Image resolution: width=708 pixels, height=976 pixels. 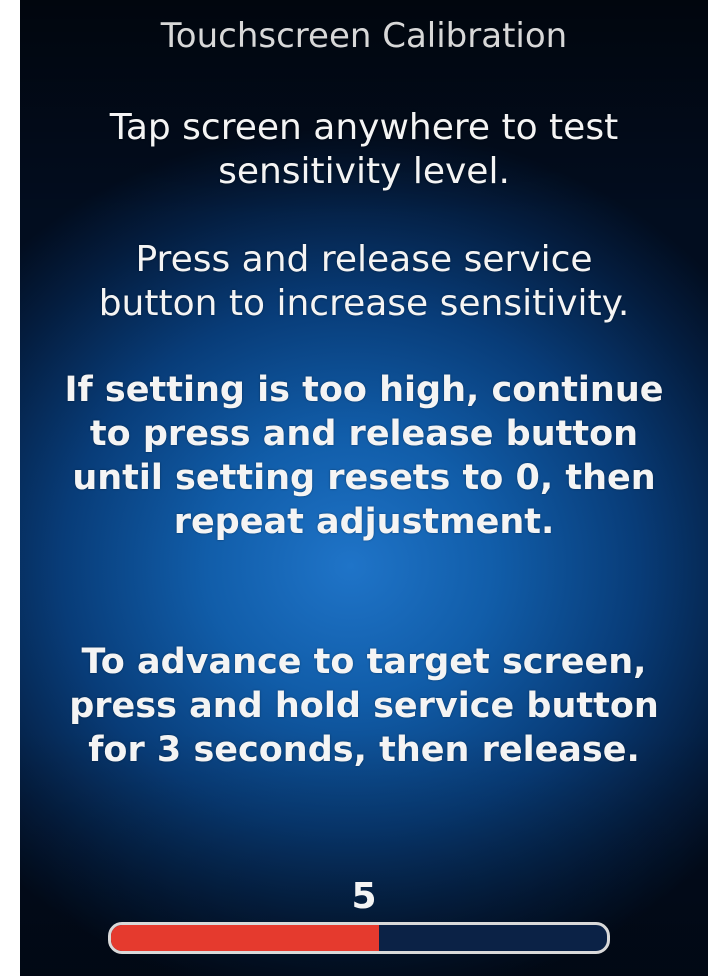 I want to click on sensitivity-progress-fill, so click(x=245, y=938).